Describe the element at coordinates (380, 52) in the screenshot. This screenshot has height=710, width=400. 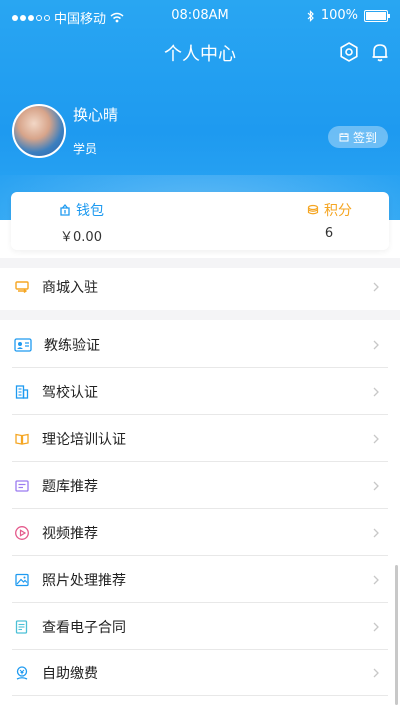
I see `bell-icon` at that location.